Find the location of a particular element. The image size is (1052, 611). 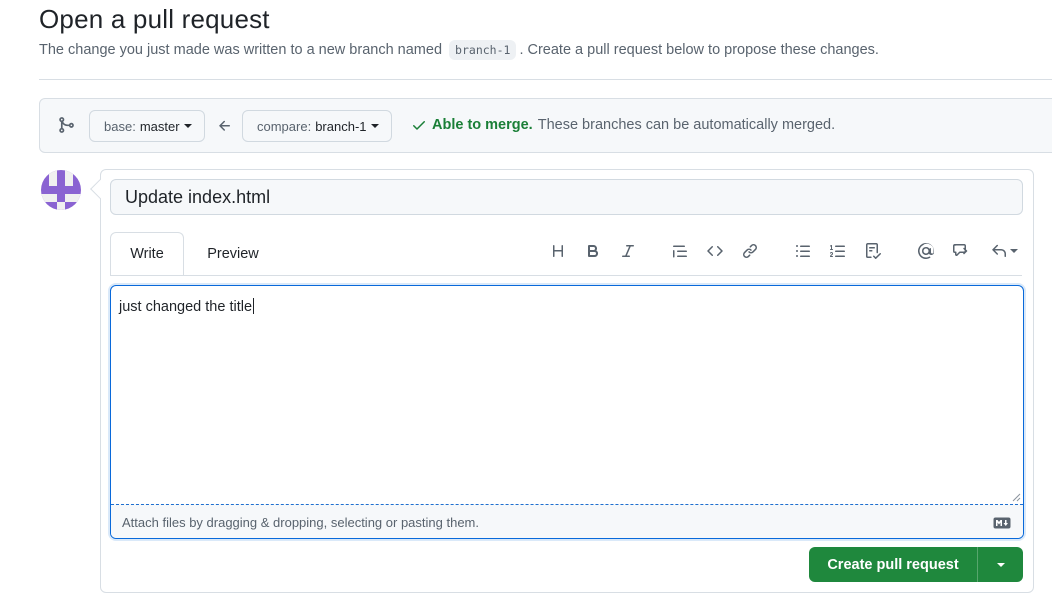

header-divider is located at coordinates (545, 79).